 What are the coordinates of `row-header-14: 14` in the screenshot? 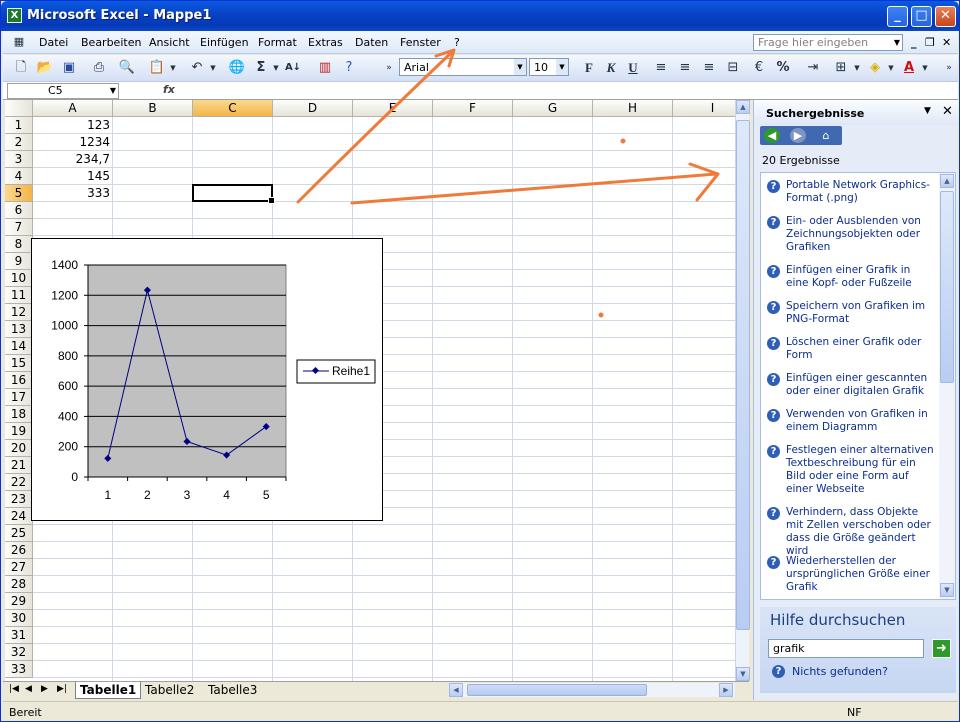 It's located at (19, 346).